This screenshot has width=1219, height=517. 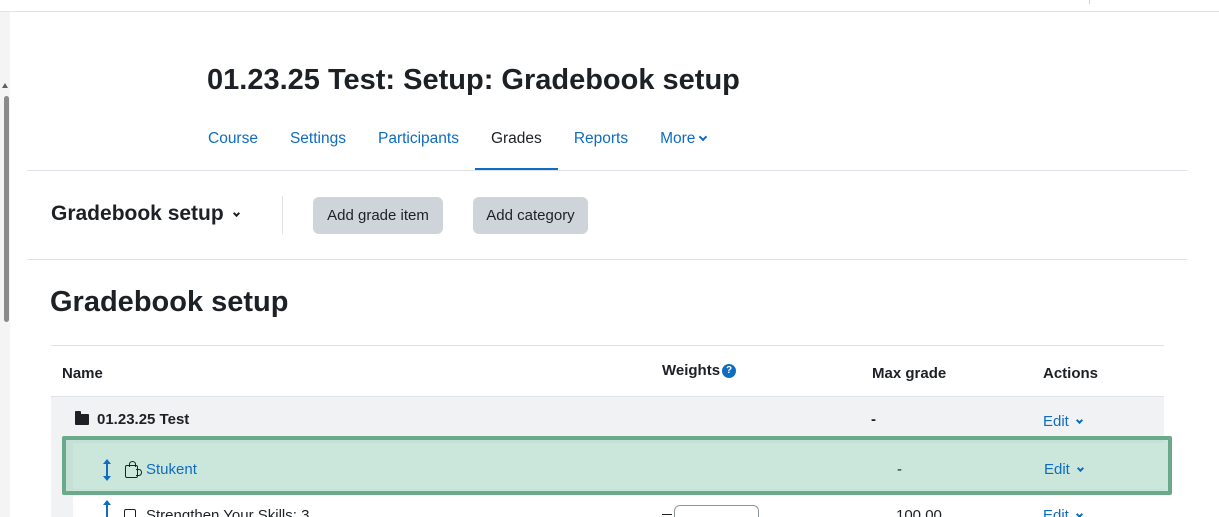 What do you see at coordinates (919, 512) in the screenshot?
I see `item-max-grade: 100.00` at bounding box center [919, 512].